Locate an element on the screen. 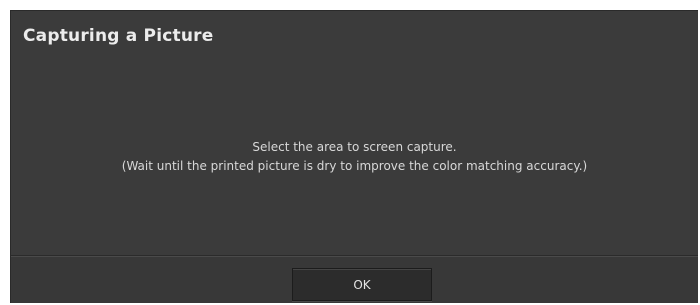 The height and width of the screenshot is (305, 700). message-line-instruction: Select the area to screen capture. is located at coordinates (354, 147).